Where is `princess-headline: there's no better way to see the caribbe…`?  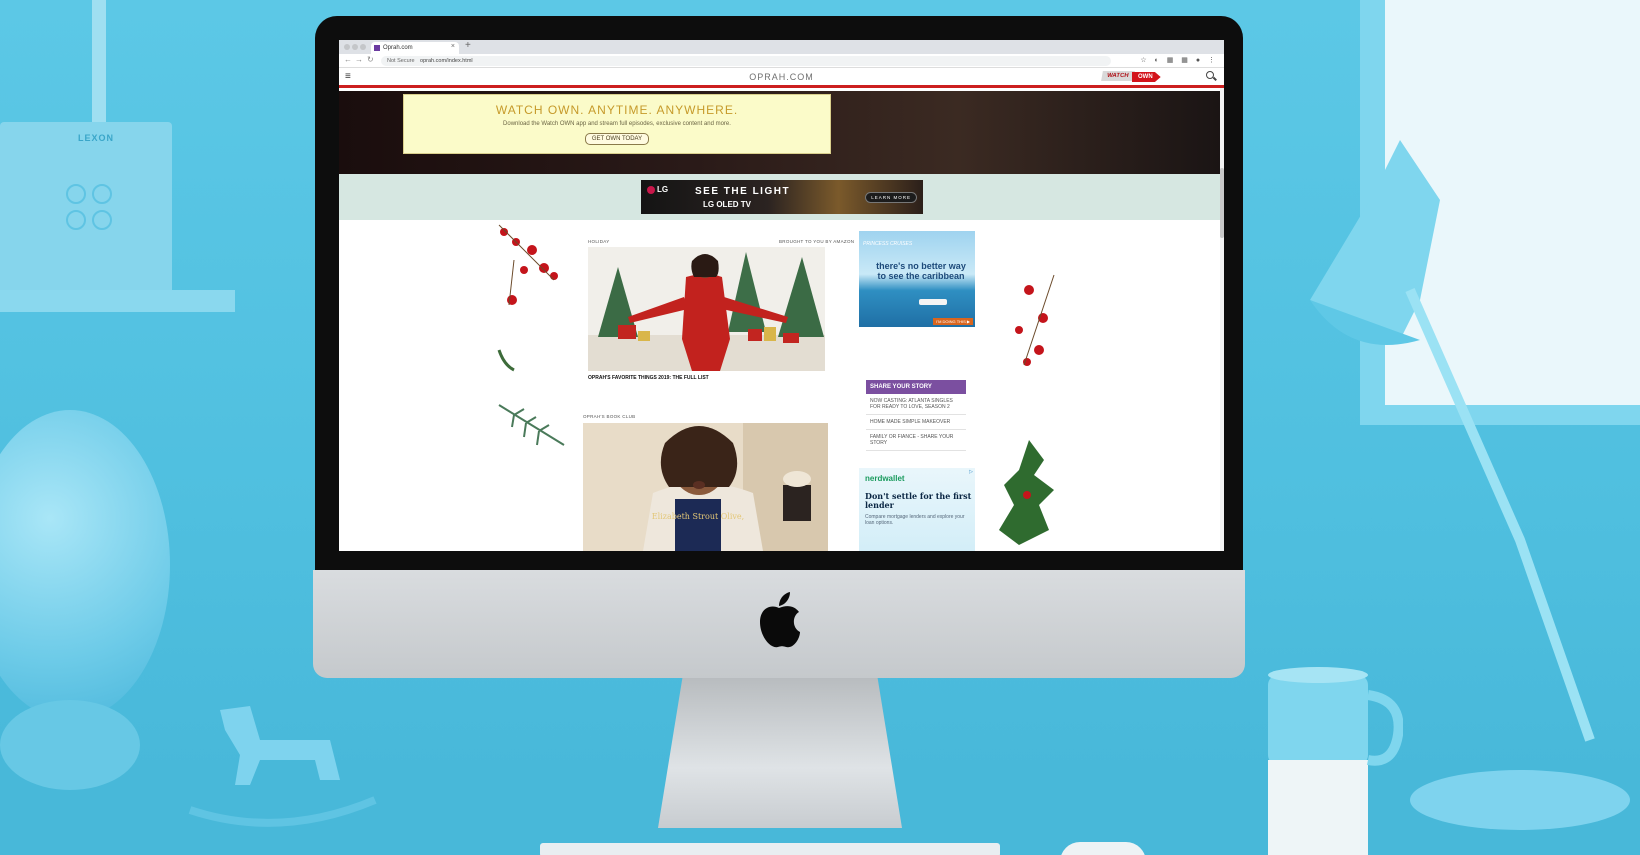
princess-headline: there's no better way to see the caribbe… is located at coordinates (921, 271).